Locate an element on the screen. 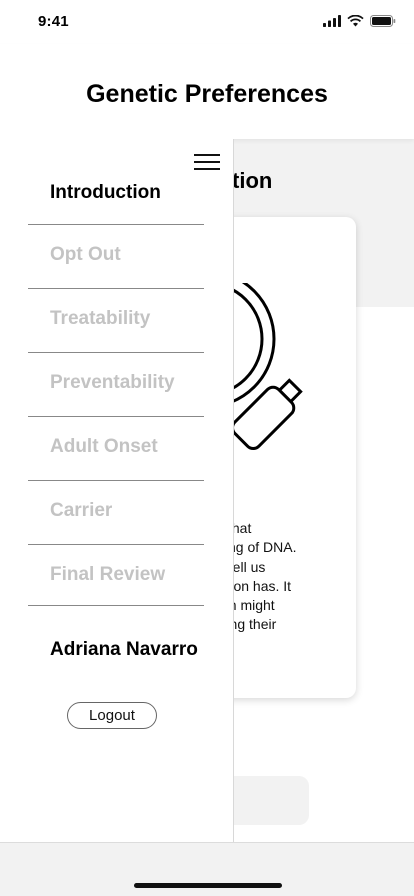 This screenshot has width=414, height=896. bottom-bar is located at coordinates (207, 869).